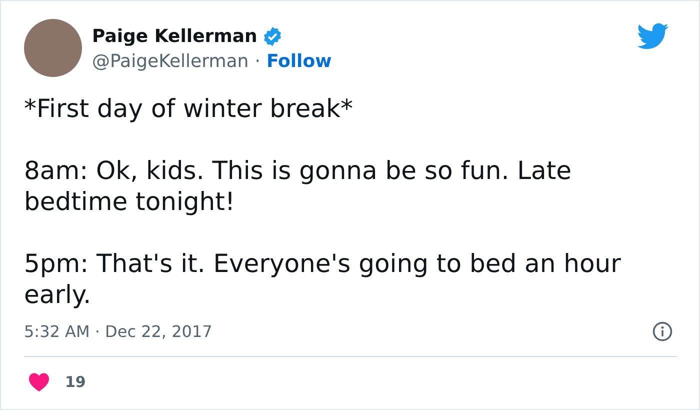  What do you see at coordinates (39, 382) in the screenshot?
I see `heart-icon` at bounding box center [39, 382].